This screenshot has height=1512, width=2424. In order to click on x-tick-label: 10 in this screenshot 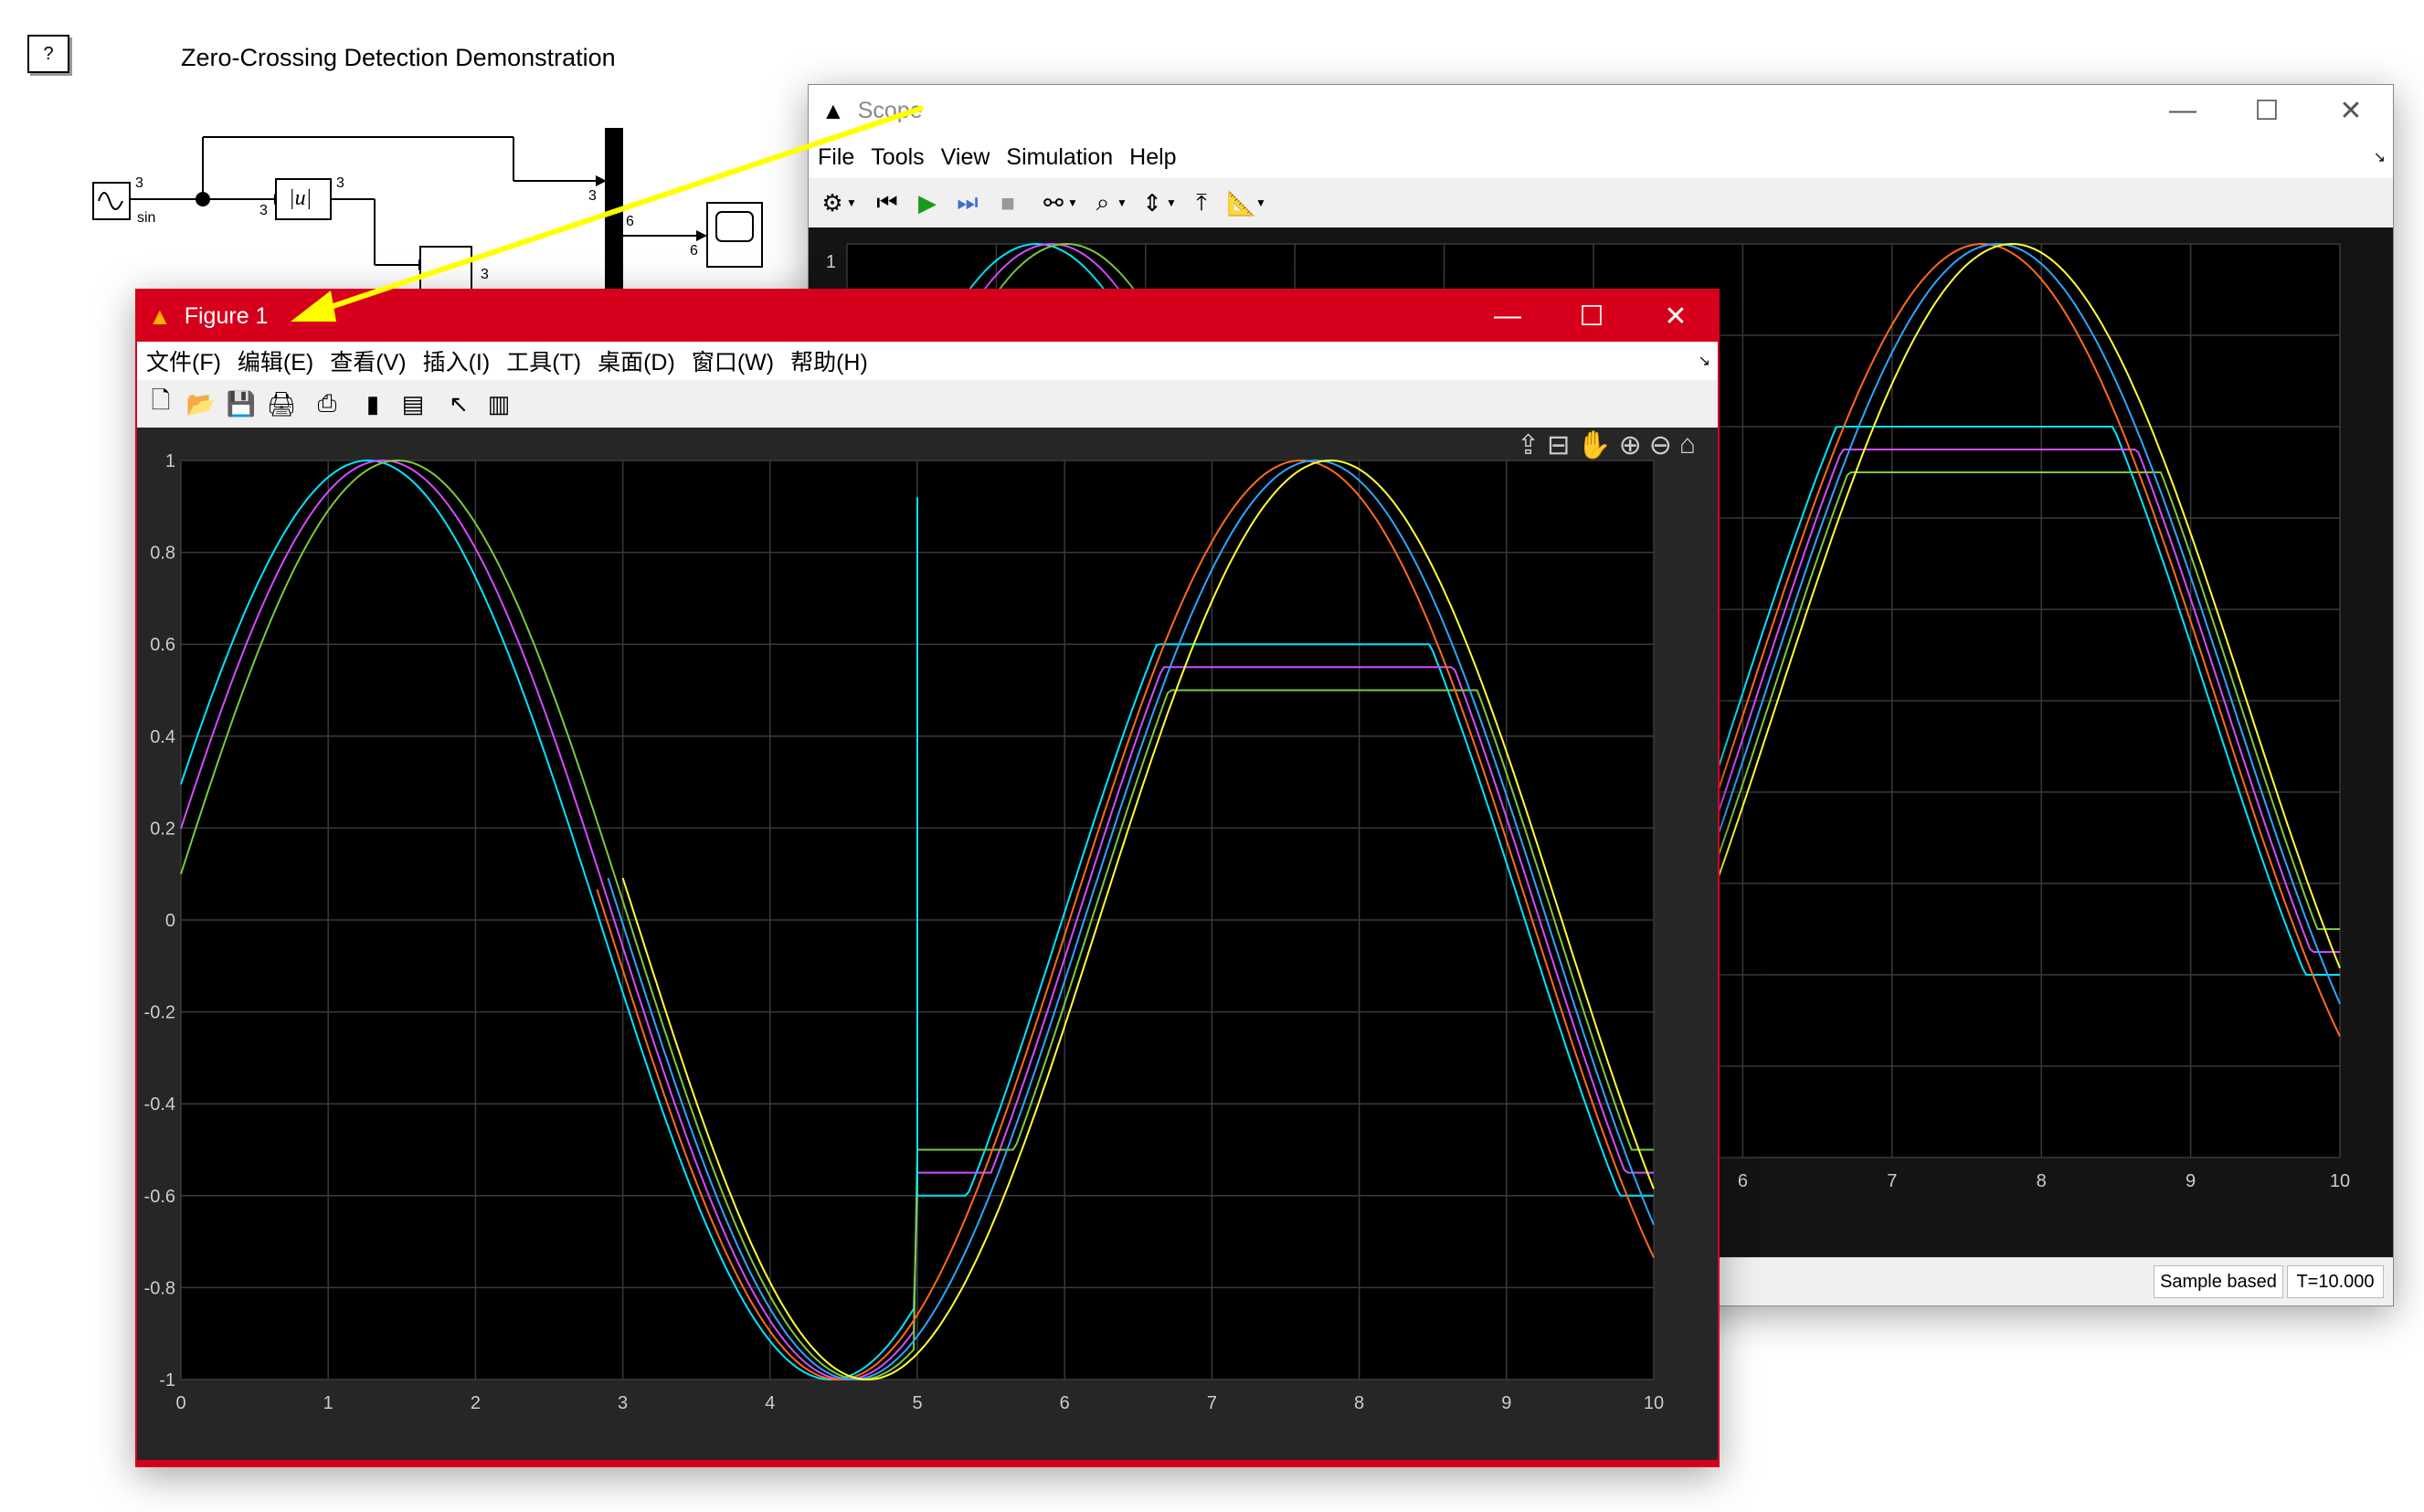, I will do `click(2340, 1181)`.